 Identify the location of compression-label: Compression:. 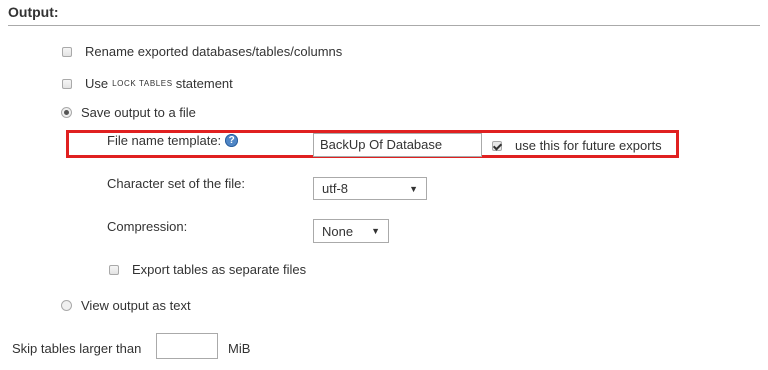
(147, 226).